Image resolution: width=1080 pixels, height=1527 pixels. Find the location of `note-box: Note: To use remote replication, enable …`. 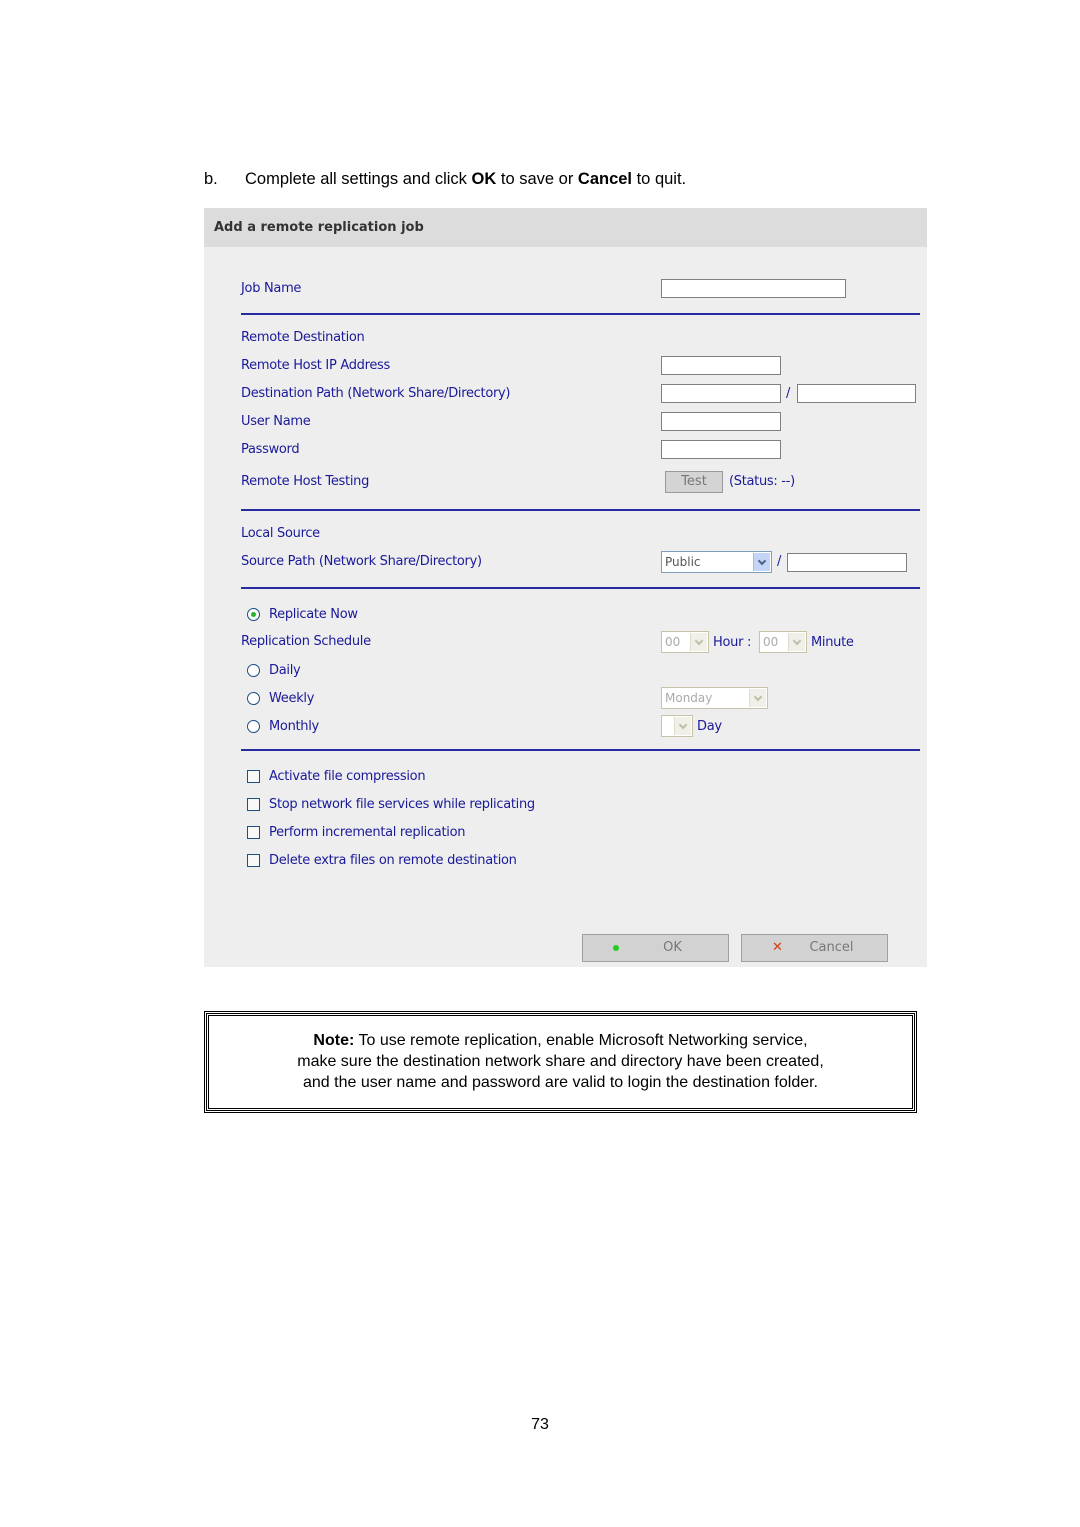

note-box: Note: To use remote replication, enable … is located at coordinates (560, 1062).